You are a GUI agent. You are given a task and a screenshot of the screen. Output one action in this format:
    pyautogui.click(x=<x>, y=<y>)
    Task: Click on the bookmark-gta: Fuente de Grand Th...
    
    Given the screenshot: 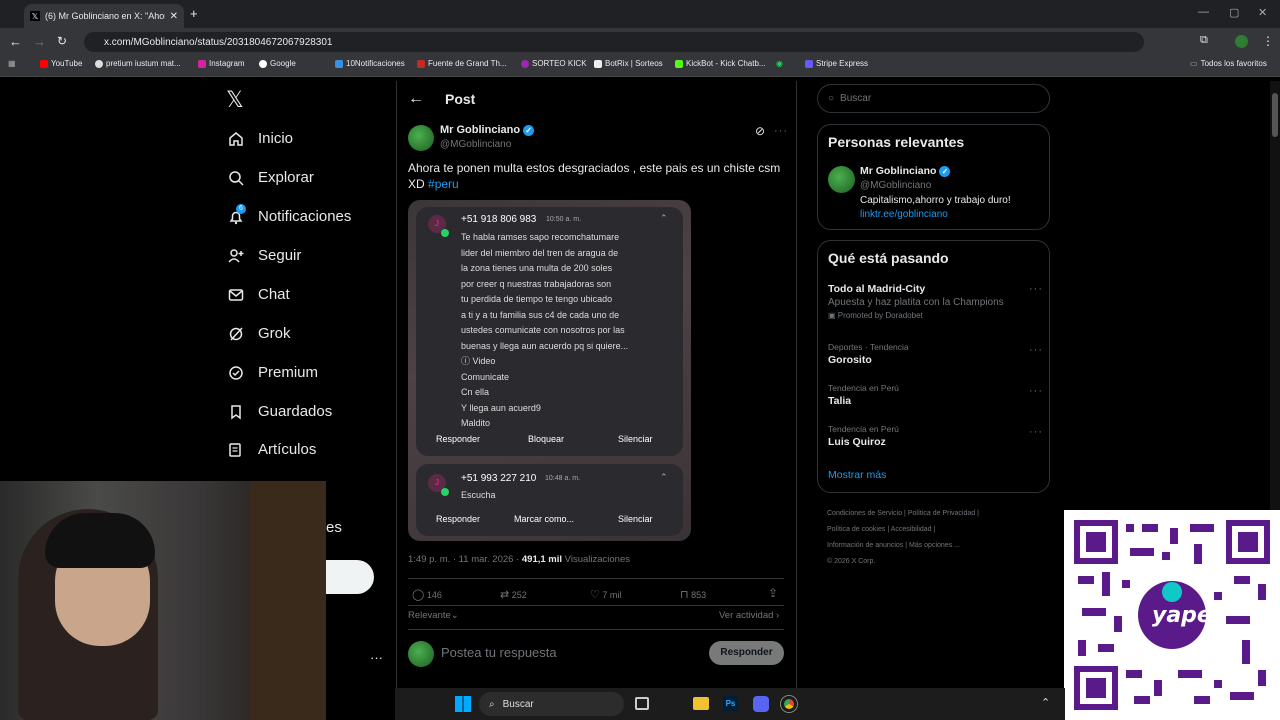 What is the action you would take?
    pyautogui.click(x=462, y=63)
    